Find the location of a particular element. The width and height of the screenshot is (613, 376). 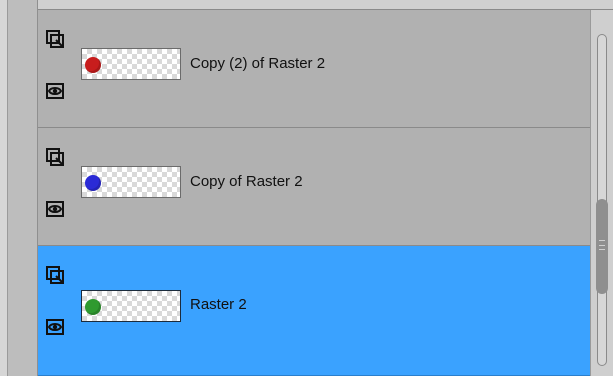

scrollbar-thumb is located at coordinates (602, 246).